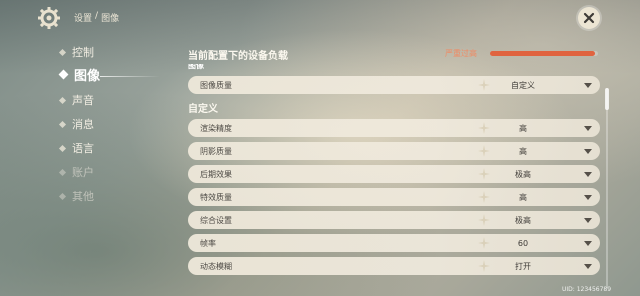 This screenshot has width=640, height=296. Describe the element at coordinates (83, 196) in the screenshot. I see `sidebar-item-label: 其他` at that location.